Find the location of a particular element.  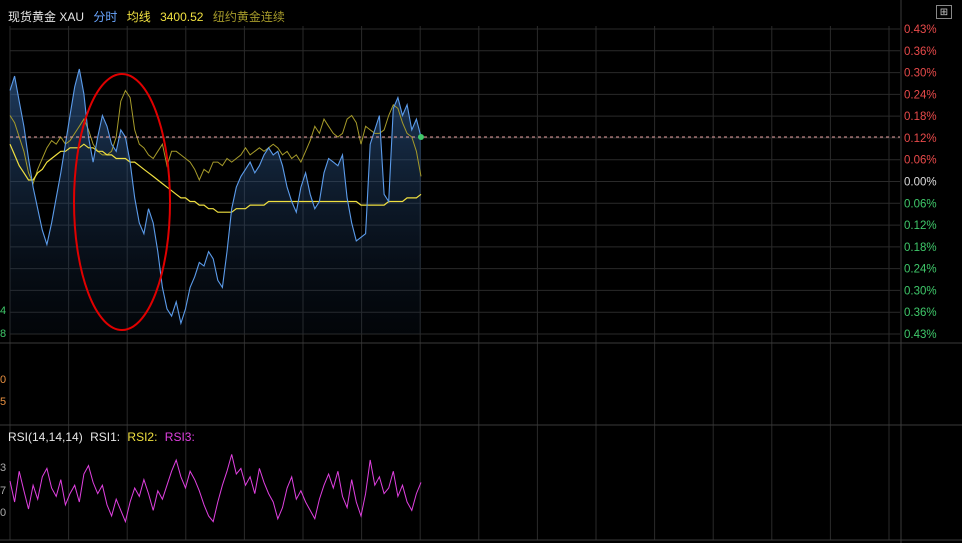

chart-header: 现货黄金 XAU 分时 均线 3400.52 纽约黄金连续 is located at coordinates (149, 16).